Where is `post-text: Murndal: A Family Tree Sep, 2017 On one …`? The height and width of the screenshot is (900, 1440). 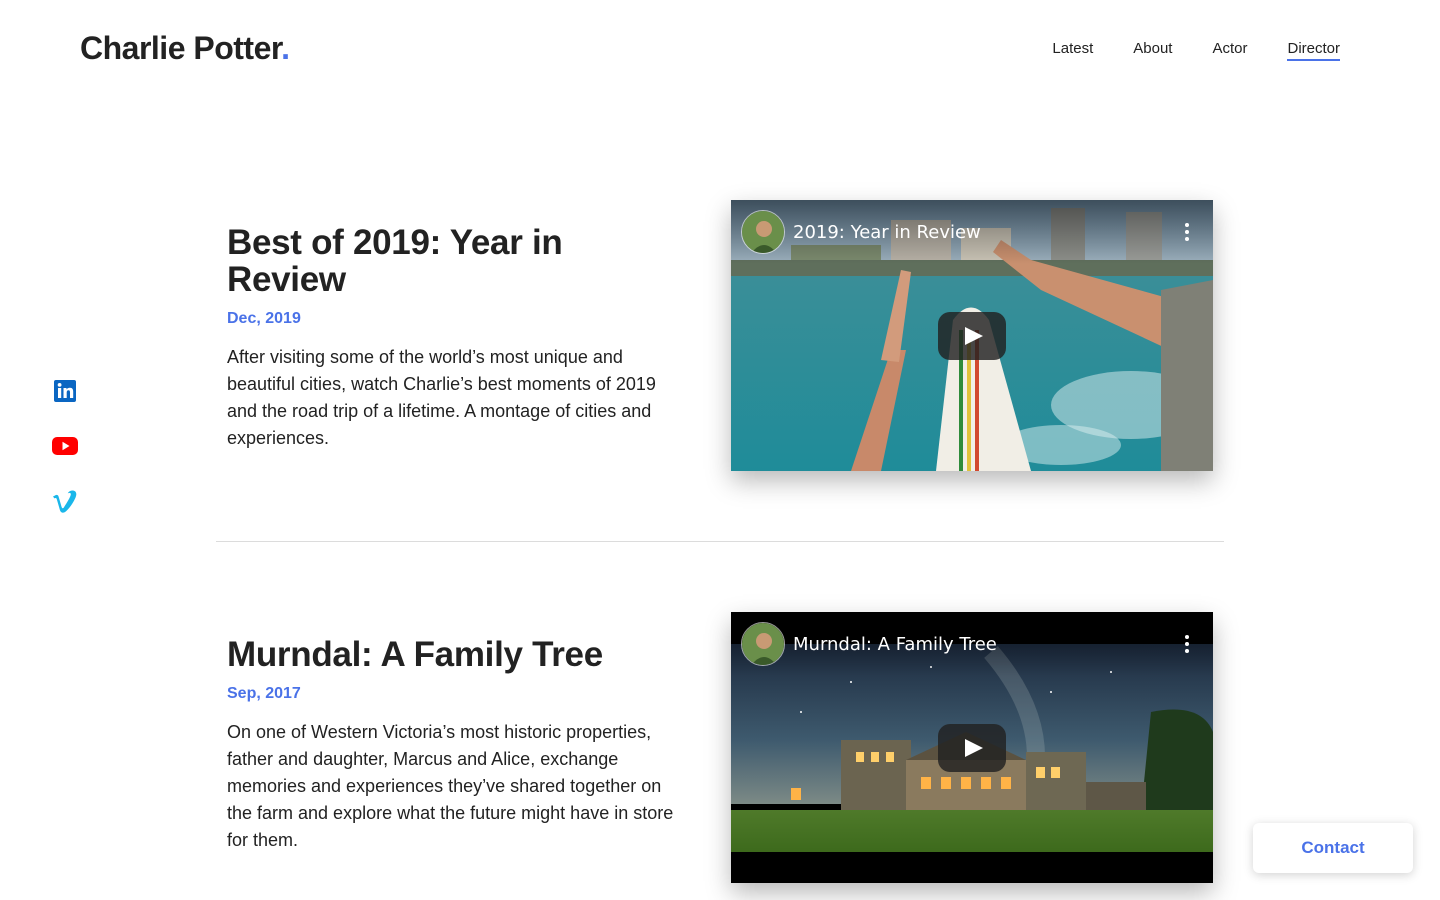
post-text: Murndal: A Family Tree Sep, 2017 On one … is located at coordinates (452, 754).